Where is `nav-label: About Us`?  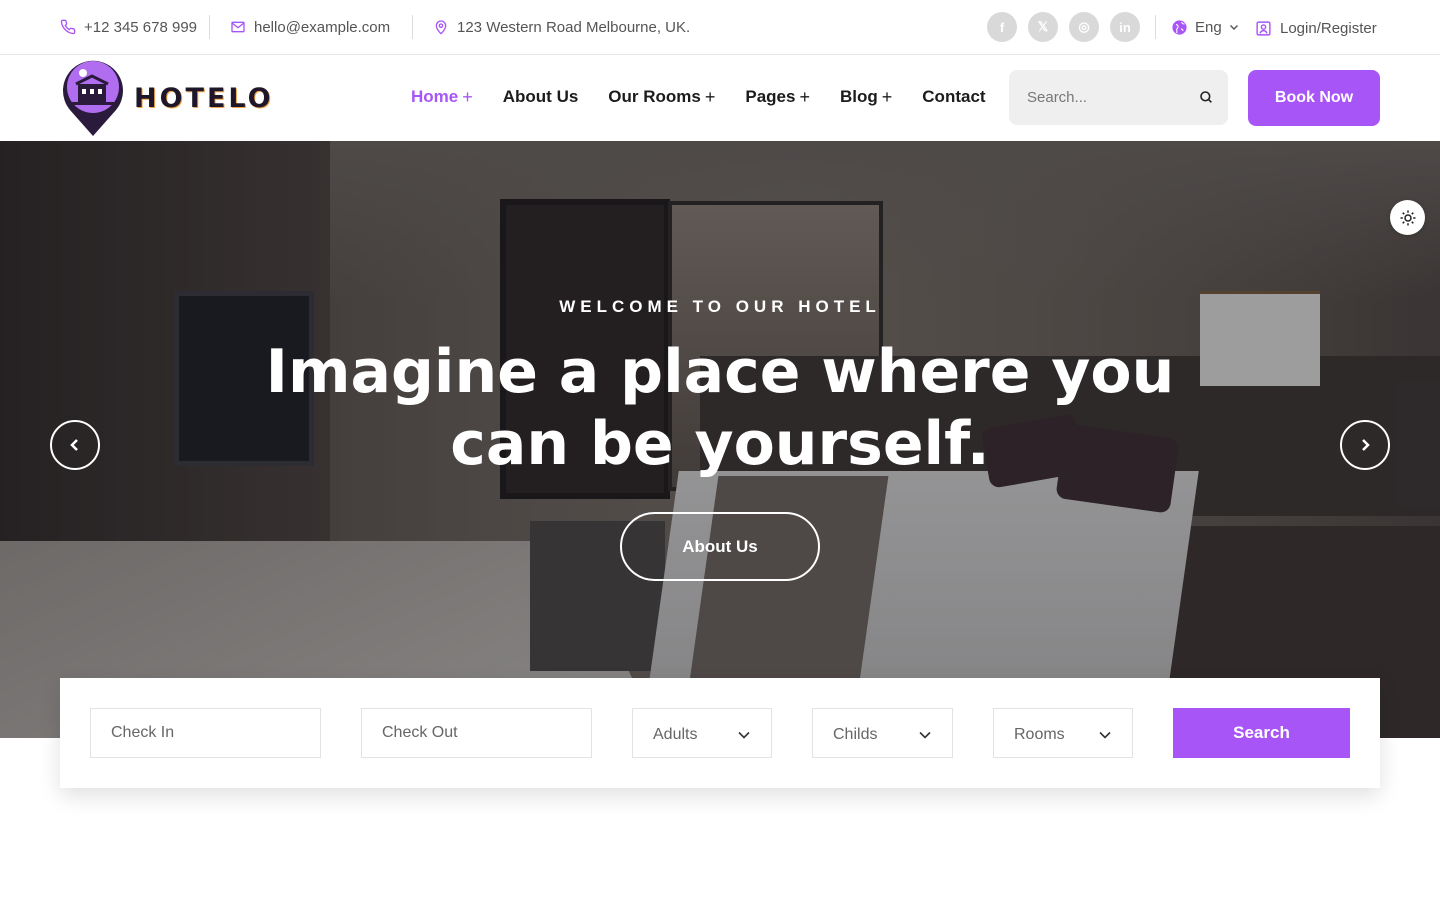 nav-label: About Us is located at coordinates (540, 96).